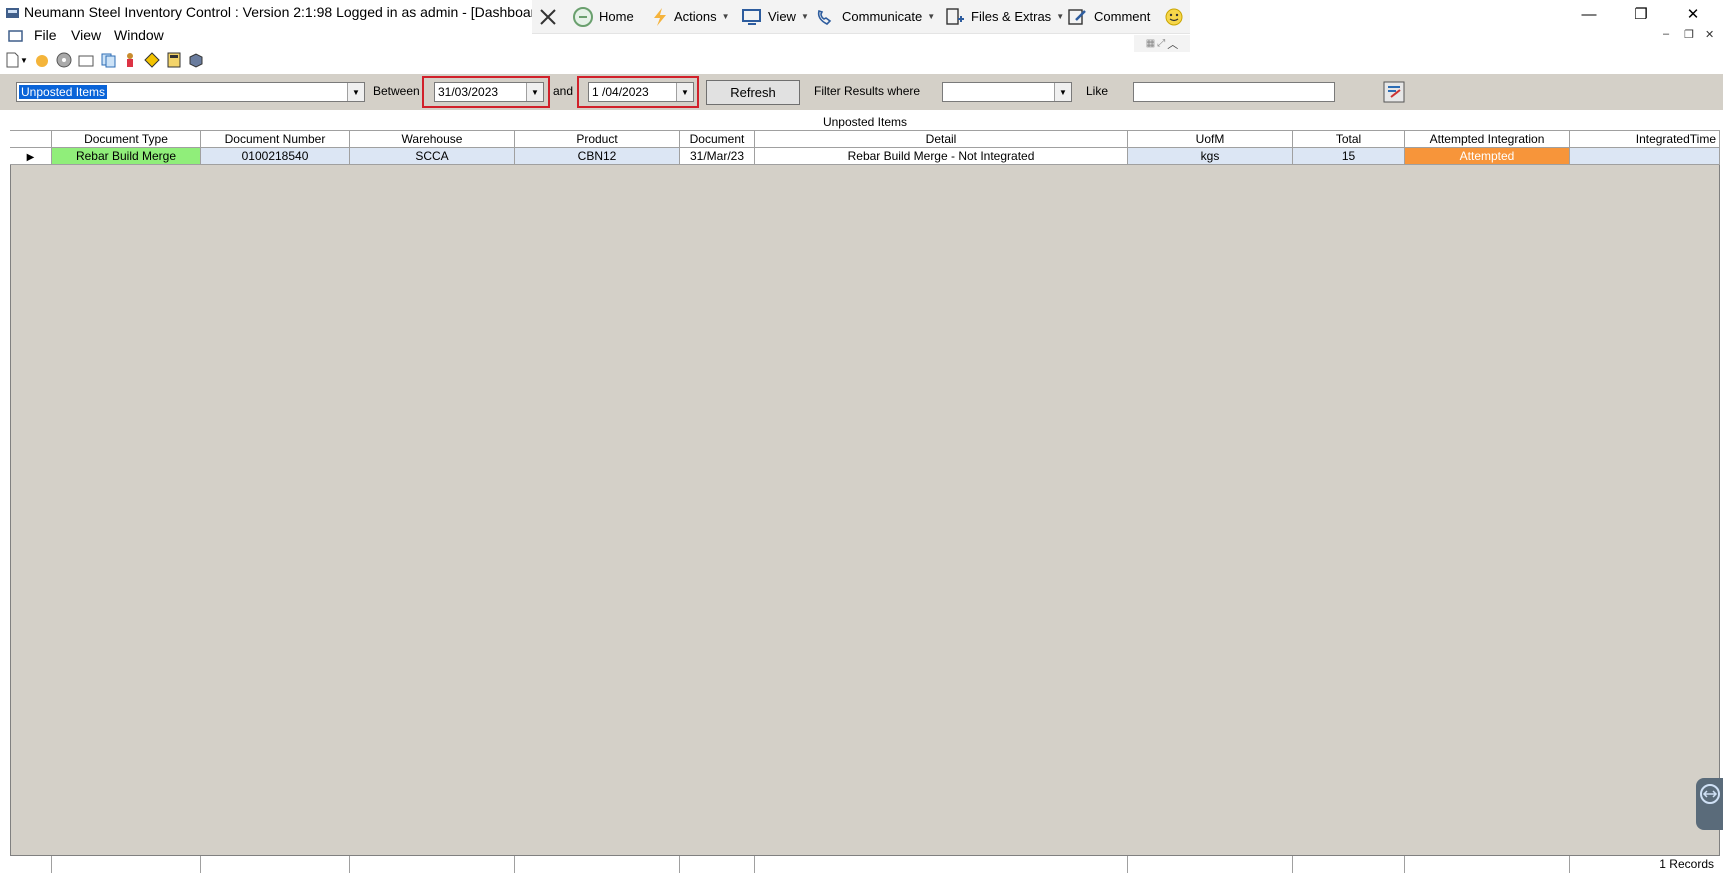 This screenshot has height=876, width=1723. I want to click on date-from-picker: 31/03/2023 ▼, so click(489, 92).